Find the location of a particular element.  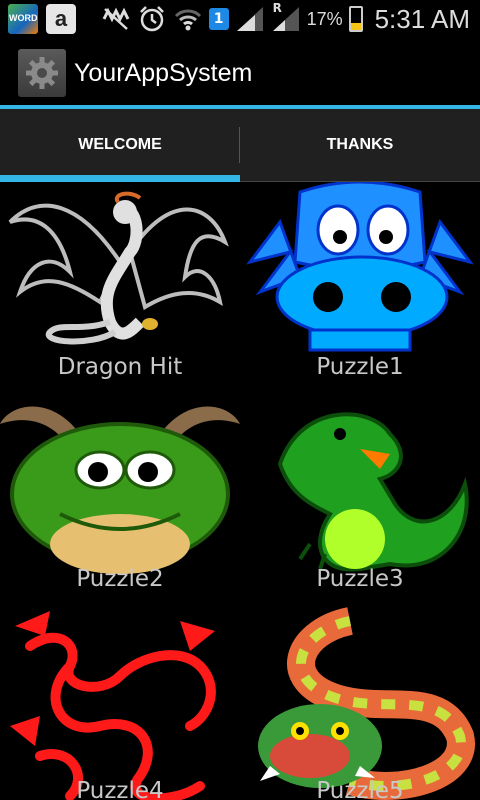

status-bar: WORD a 1 R 17% 5:31 AM is located at coordinates (240, 19).